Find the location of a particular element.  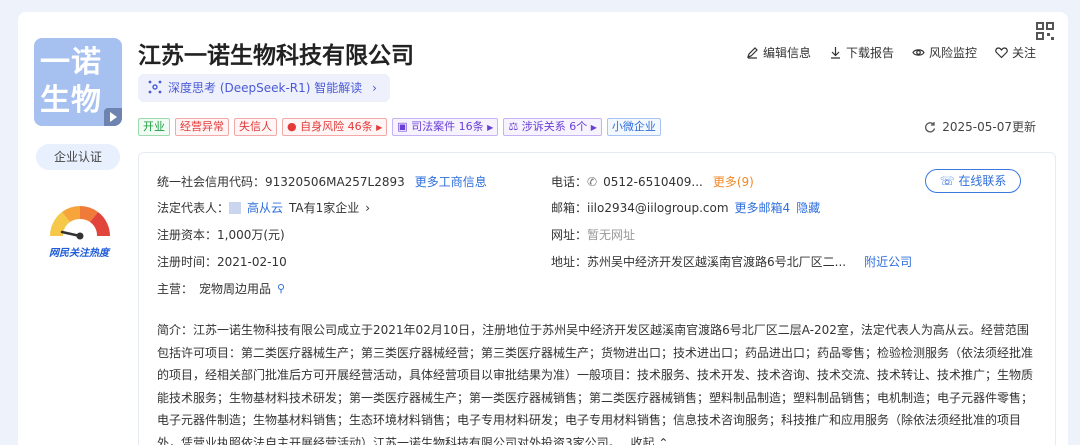

company-logo: 一诺 生物 is located at coordinates (78, 82).